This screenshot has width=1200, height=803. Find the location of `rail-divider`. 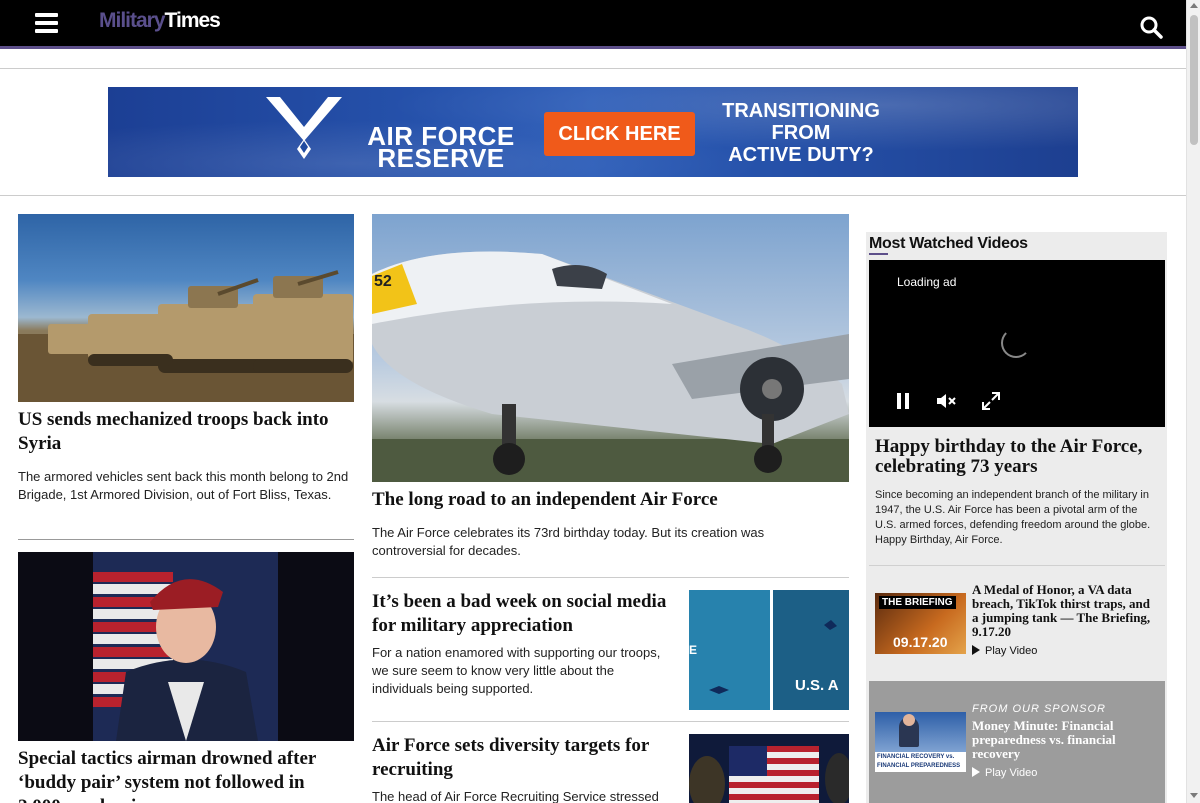

rail-divider is located at coordinates (1017, 565).